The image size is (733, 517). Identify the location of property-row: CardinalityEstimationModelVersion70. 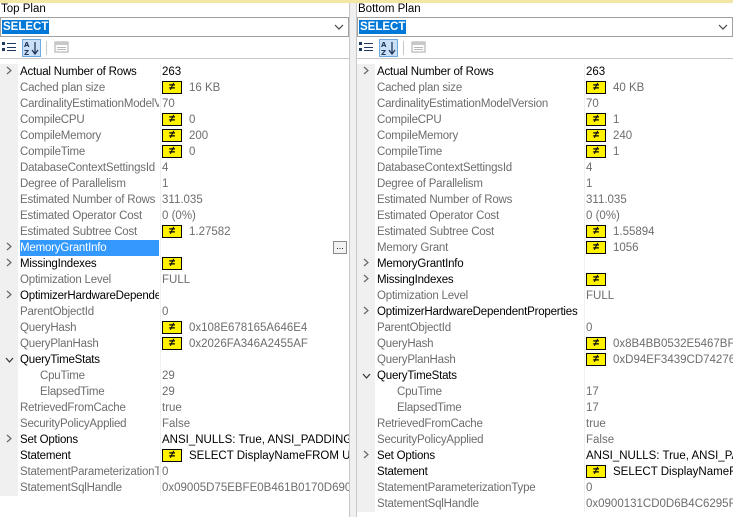
(174, 104).